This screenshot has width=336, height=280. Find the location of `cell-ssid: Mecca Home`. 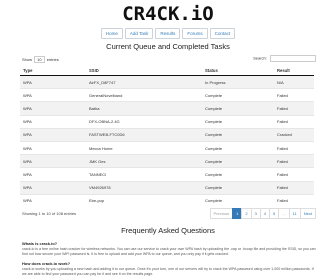

cell-ssid: Mecca Home is located at coordinates (144, 147).